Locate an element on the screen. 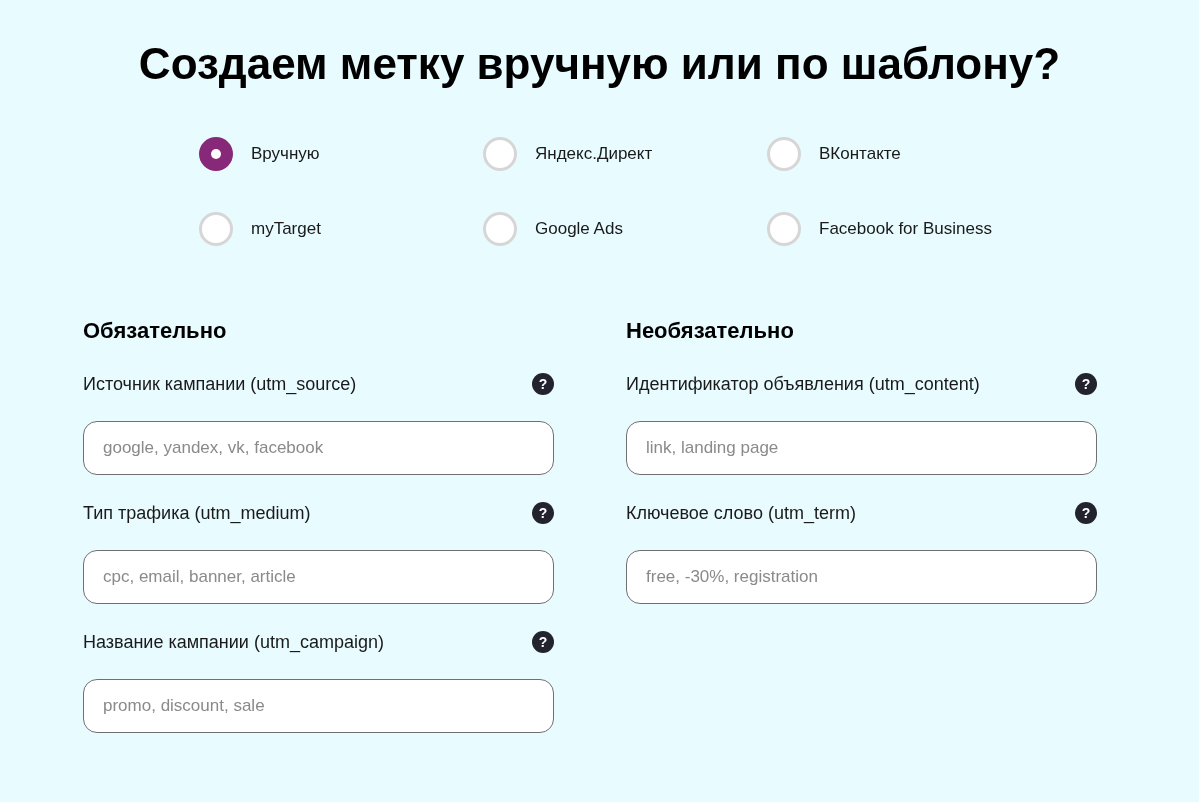  page-title: Создаем метку вручную или по шаблону? is located at coordinates (599, 64).